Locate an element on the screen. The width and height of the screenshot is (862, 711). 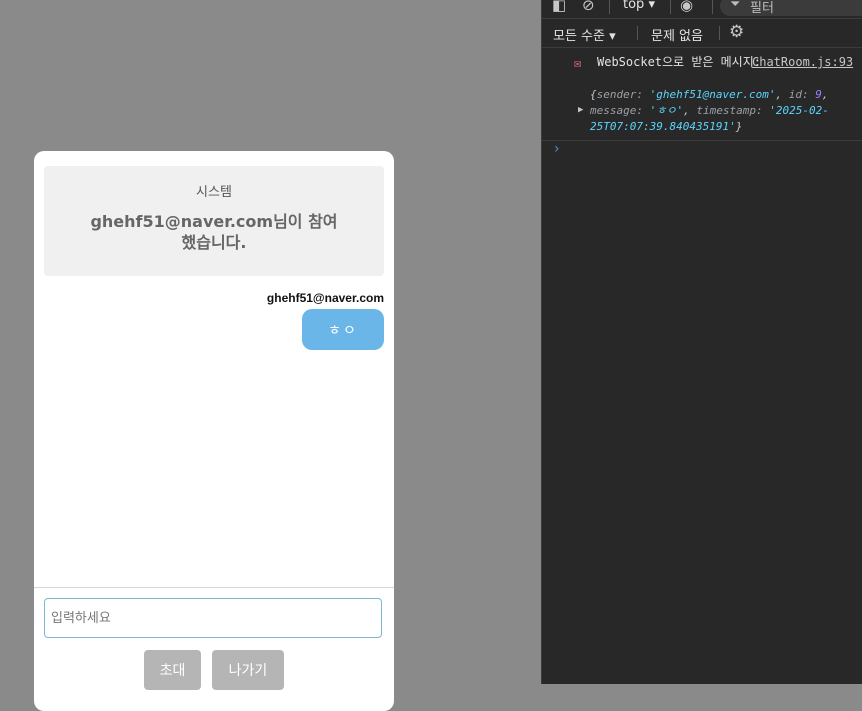
invite-button: 초대 is located at coordinates (172, 670).